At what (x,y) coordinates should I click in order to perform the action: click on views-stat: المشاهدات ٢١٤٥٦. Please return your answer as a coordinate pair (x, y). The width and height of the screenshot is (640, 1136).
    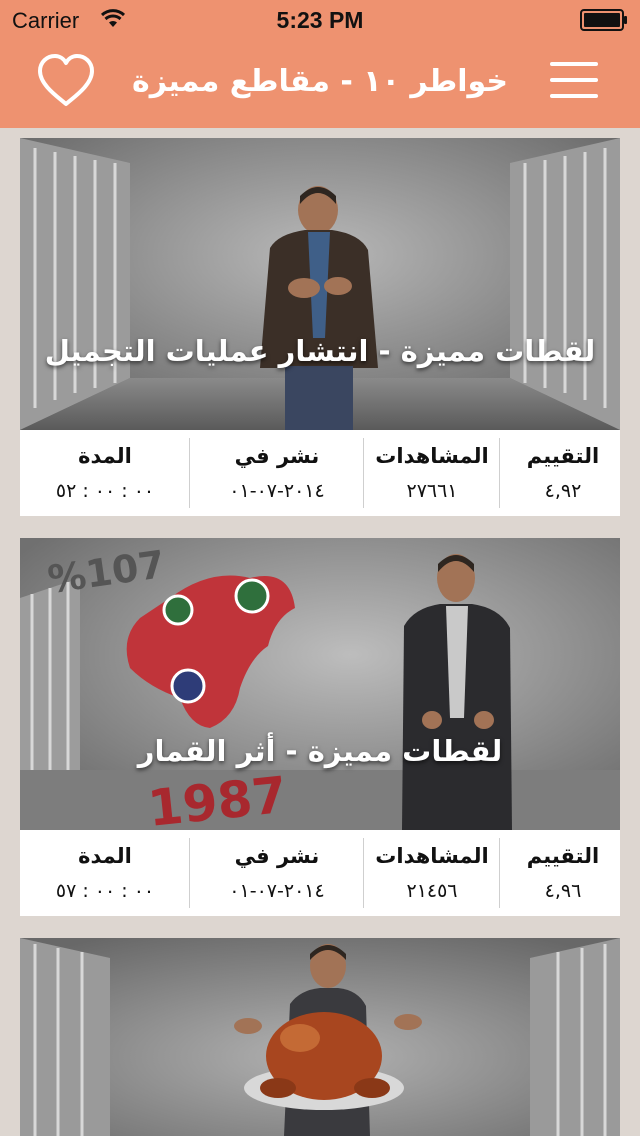
    Looking at the image, I should click on (432, 873).